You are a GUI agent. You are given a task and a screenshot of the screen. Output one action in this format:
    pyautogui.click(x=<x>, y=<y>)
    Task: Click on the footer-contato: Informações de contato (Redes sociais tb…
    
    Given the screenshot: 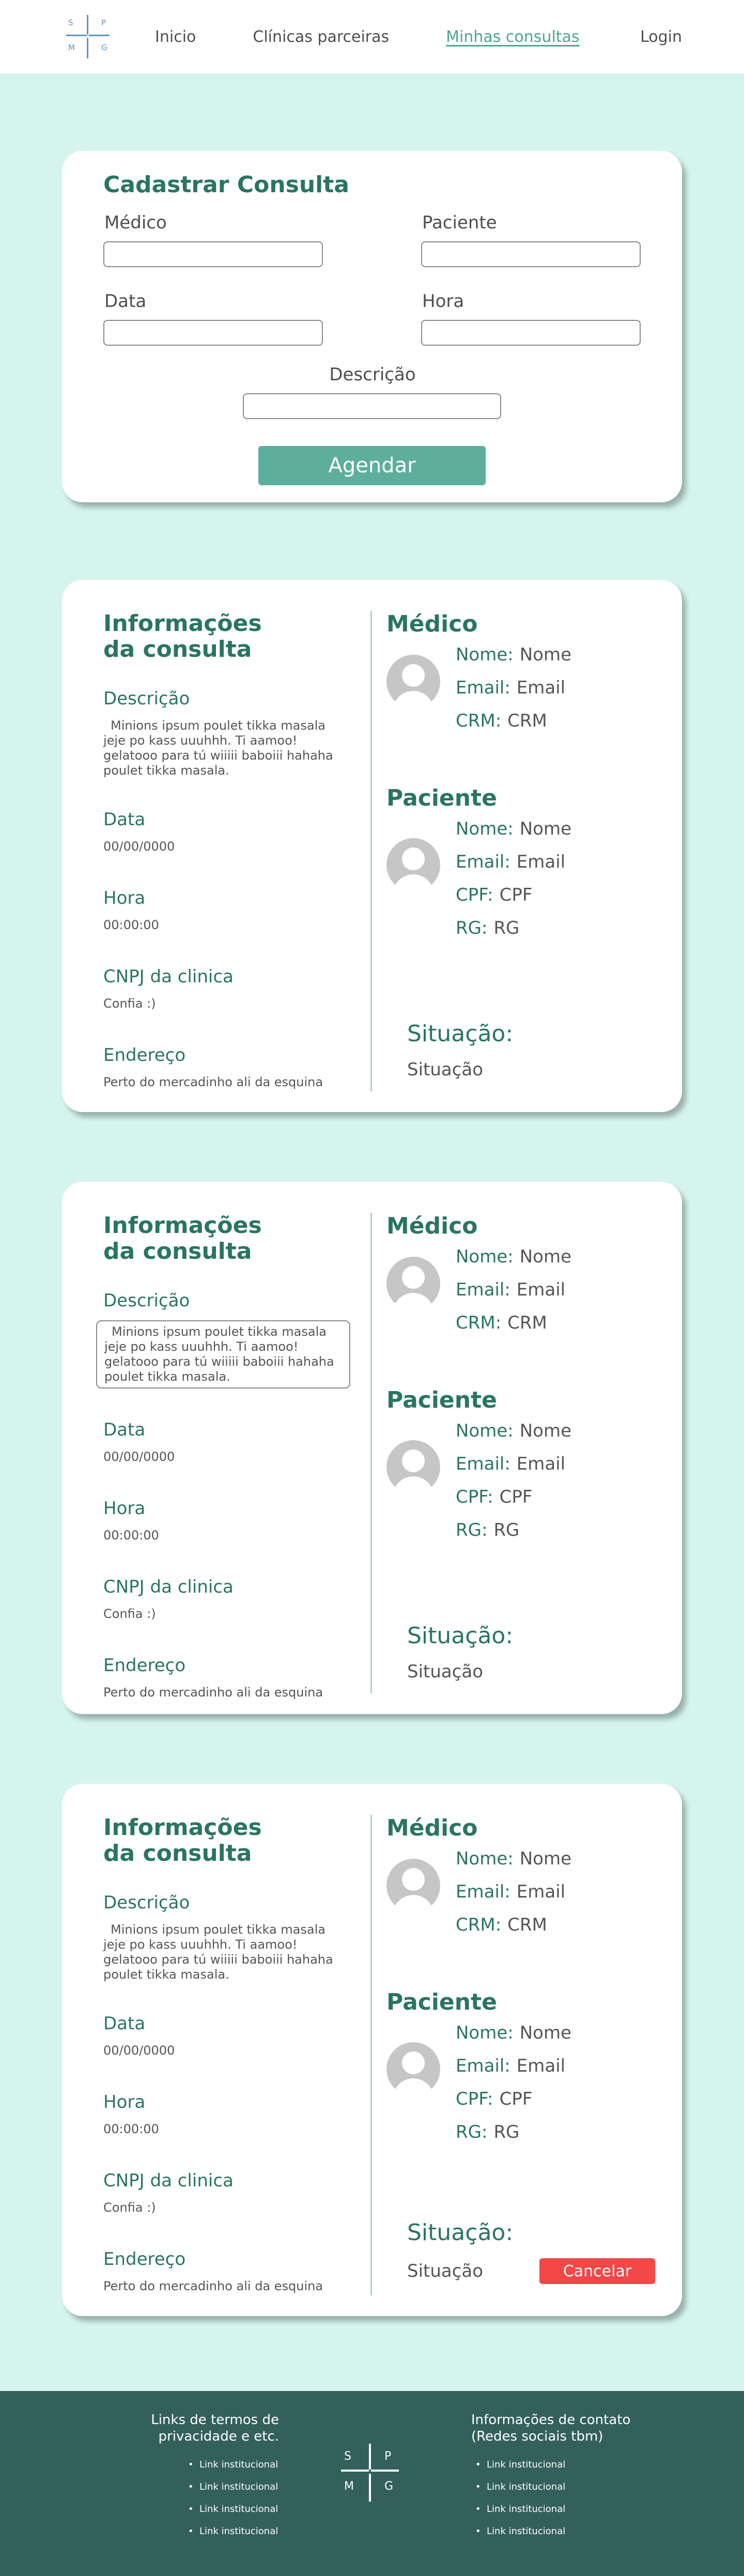 What is the action you would take?
    pyautogui.click(x=559, y=2480)
    